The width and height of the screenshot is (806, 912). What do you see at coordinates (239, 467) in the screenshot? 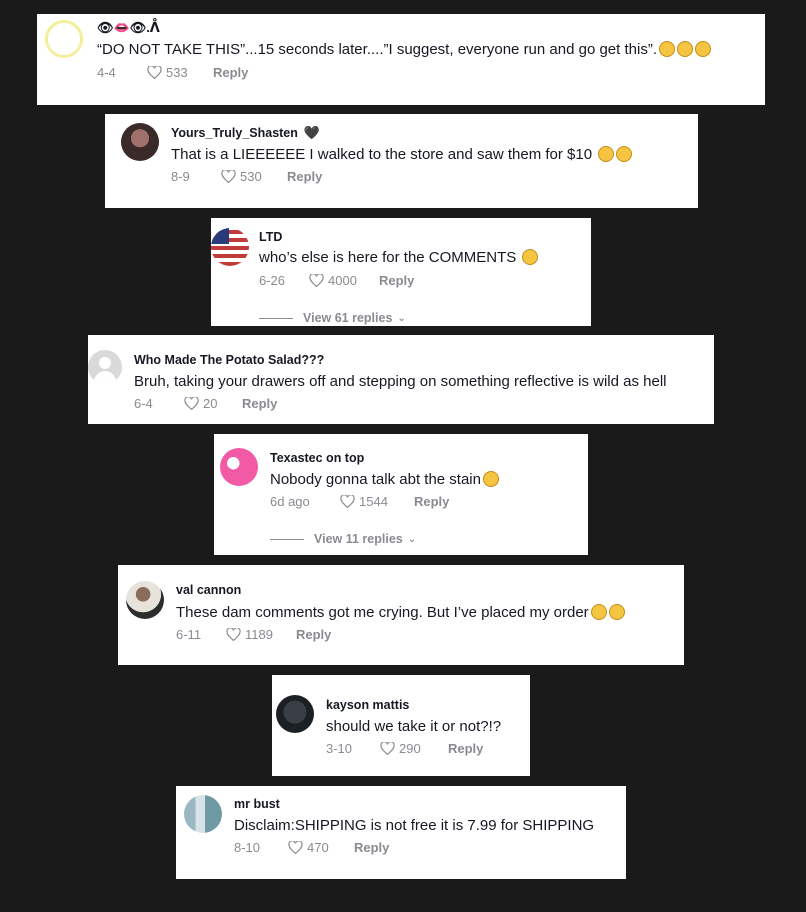
I see `pink-avatar` at bounding box center [239, 467].